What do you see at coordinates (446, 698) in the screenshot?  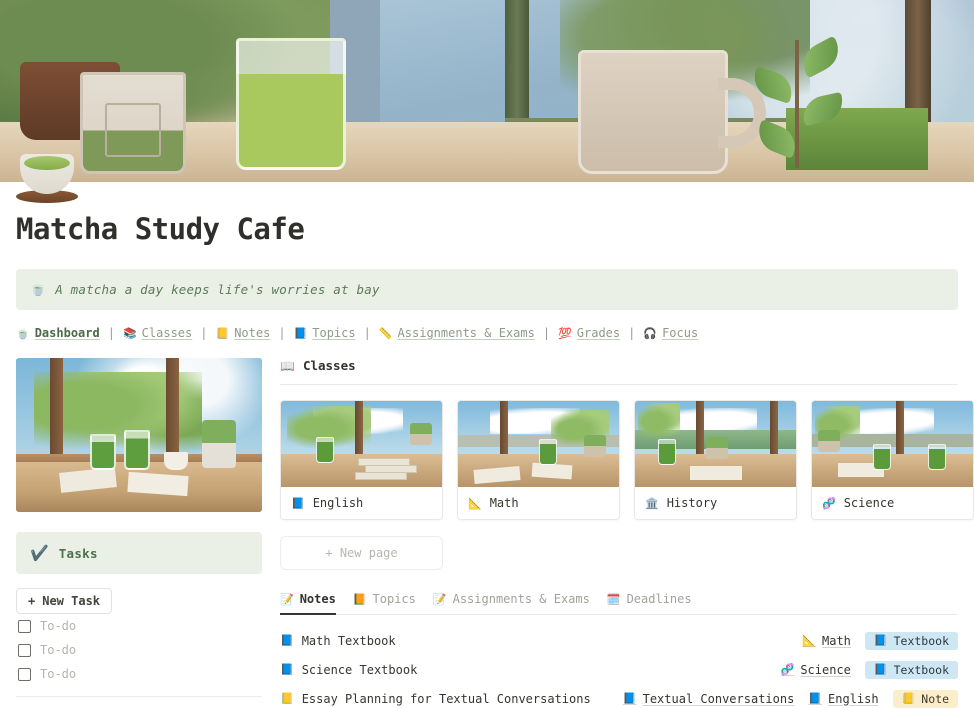 I see `note-title: Essay Planning for Textual Conversations` at bounding box center [446, 698].